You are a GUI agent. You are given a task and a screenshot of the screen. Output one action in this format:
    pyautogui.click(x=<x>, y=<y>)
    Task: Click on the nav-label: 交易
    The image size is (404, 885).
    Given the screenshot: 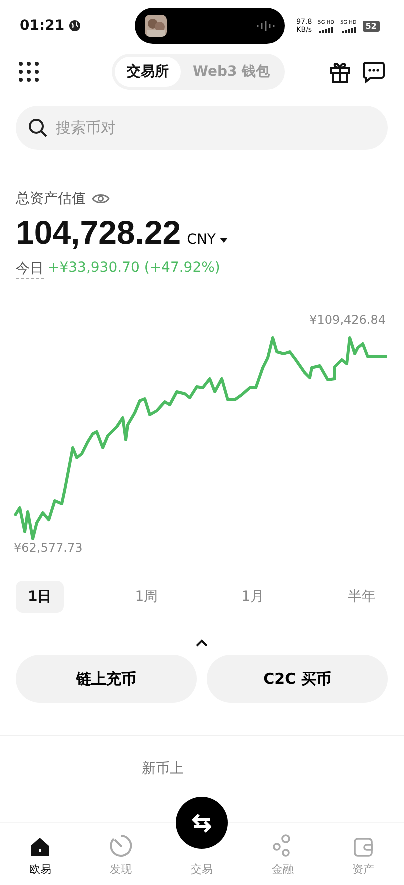 What is the action you would take?
    pyautogui.click(x=201, y=869)
    